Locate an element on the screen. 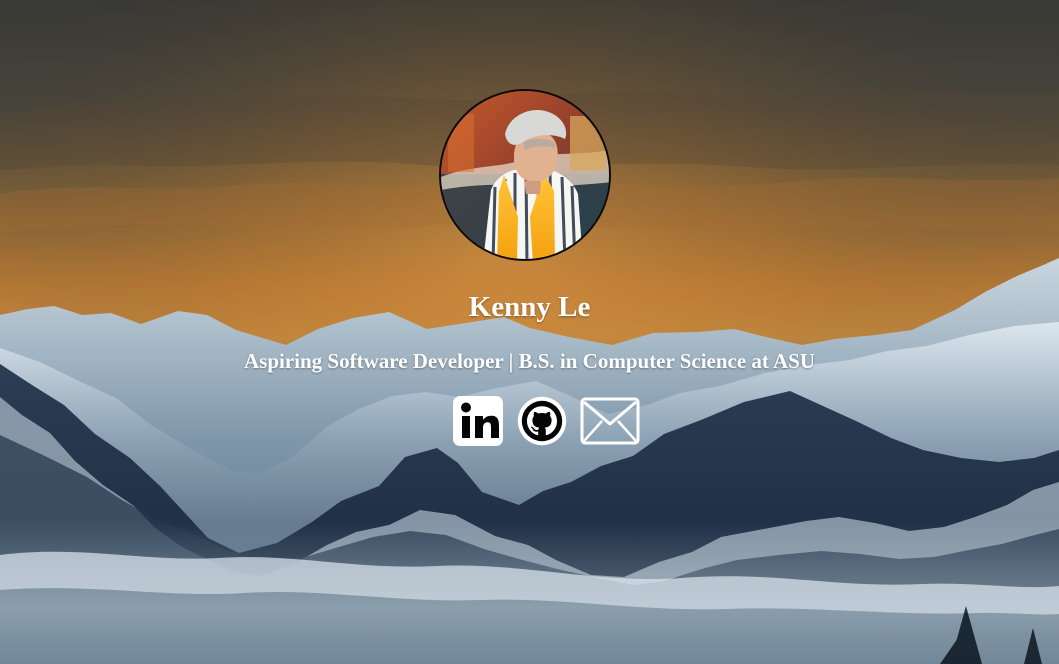 This screenshot has width=1059, height=664. linkedin-link is located at coordinates (478, 421).